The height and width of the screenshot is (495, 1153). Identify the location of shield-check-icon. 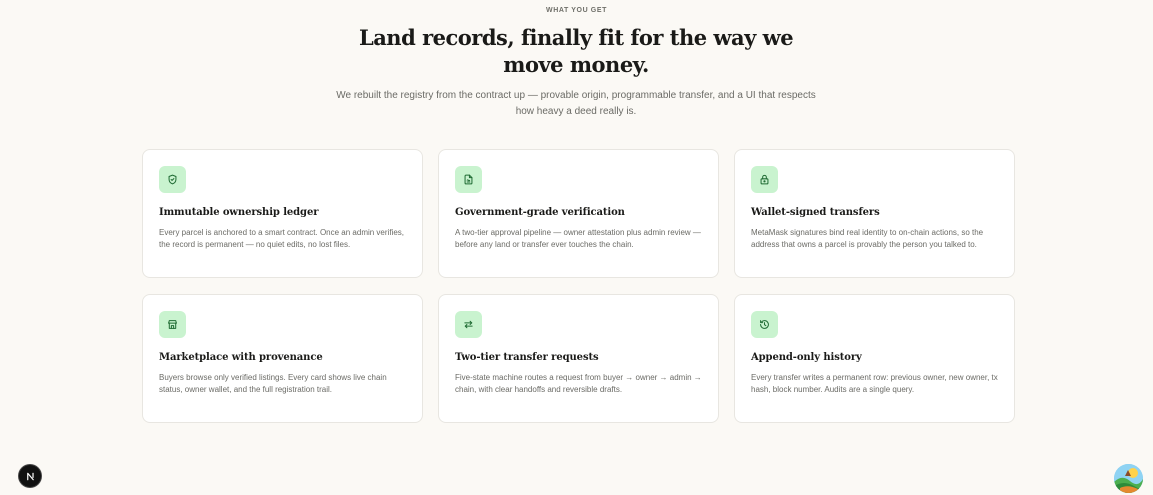
(172, 179).